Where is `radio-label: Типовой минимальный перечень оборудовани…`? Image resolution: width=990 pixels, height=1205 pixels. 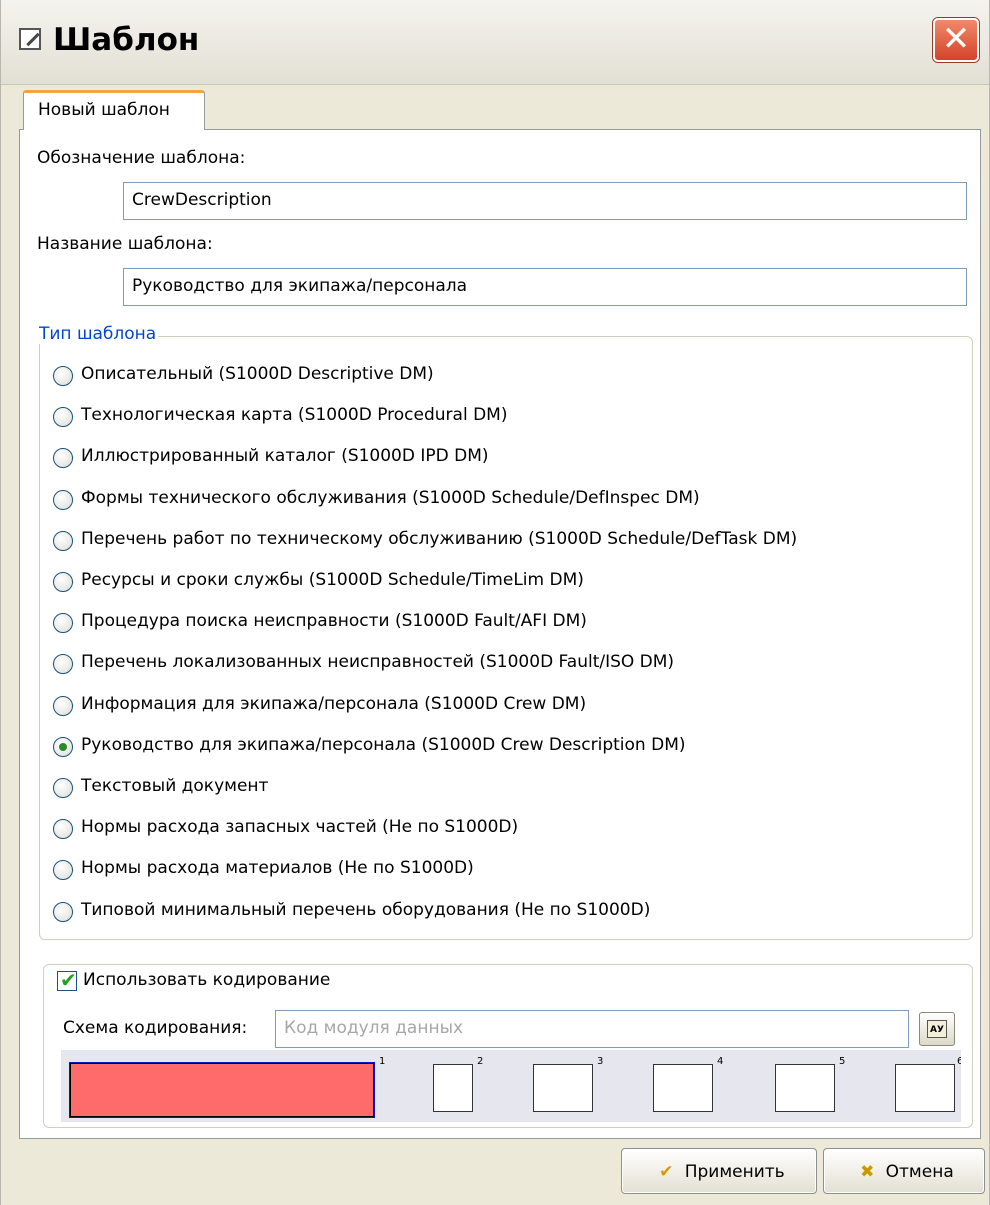 radio-label: Типовой минимальный перечень оборудовани… is located at coordinates (366, 910).